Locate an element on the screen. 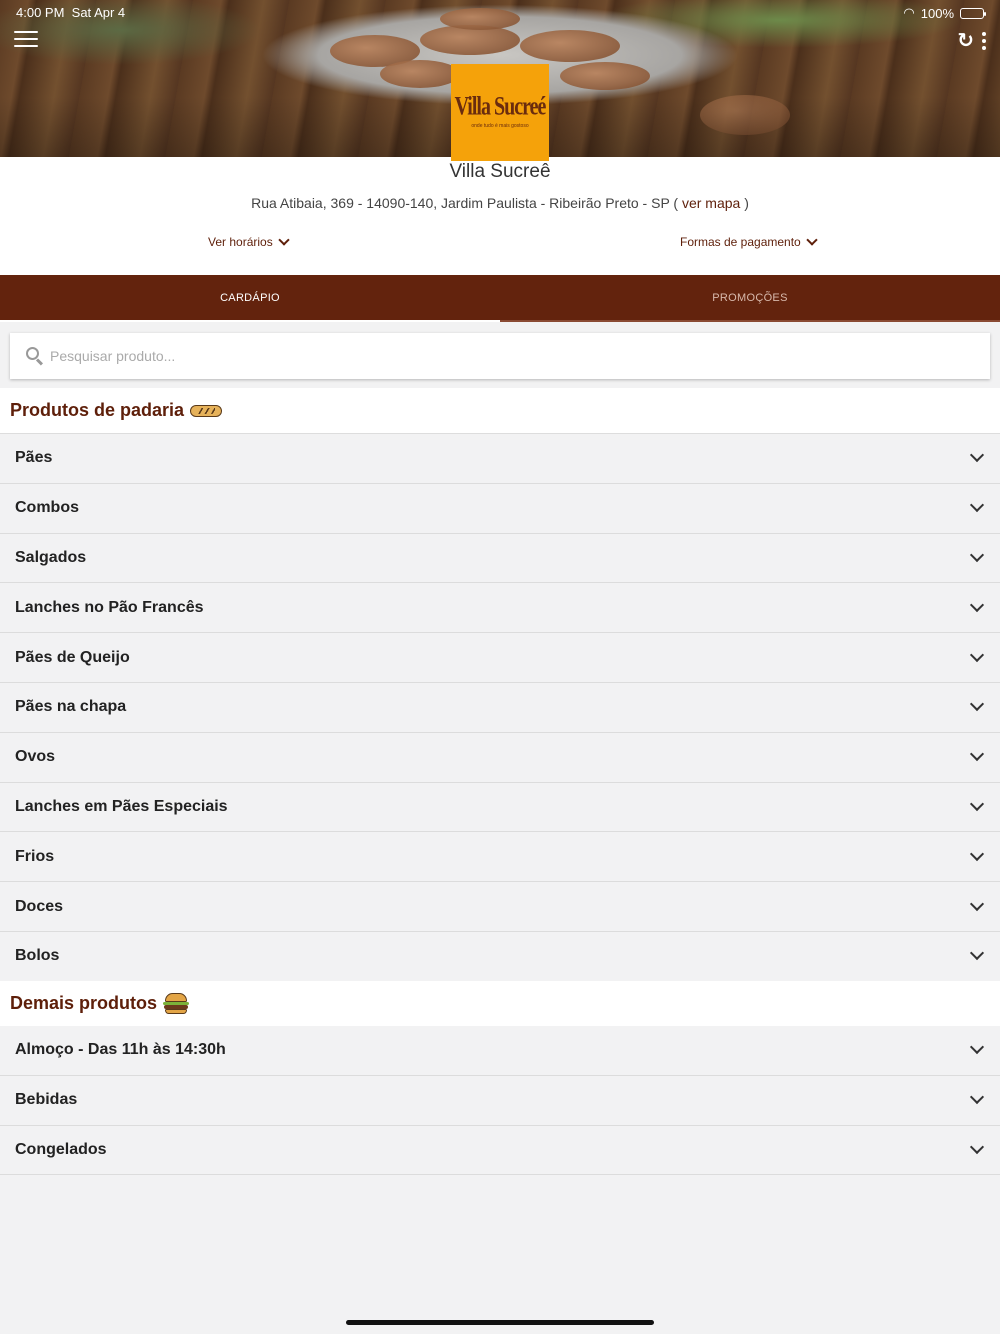 This screenshot has width=1000, height=1334. section-title: Produtos de padaria is located at coordinates (97, 410).